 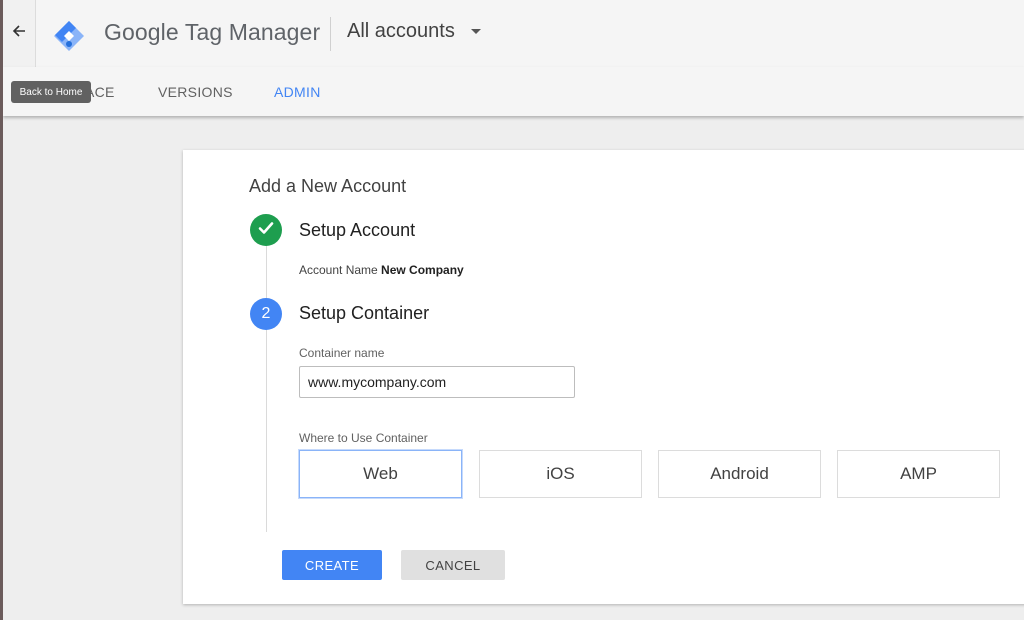 What do you see at coordinates (297, 92) in the screenshot?
I see `tab-admin: ADMIN` at bounding box center [297, 92].